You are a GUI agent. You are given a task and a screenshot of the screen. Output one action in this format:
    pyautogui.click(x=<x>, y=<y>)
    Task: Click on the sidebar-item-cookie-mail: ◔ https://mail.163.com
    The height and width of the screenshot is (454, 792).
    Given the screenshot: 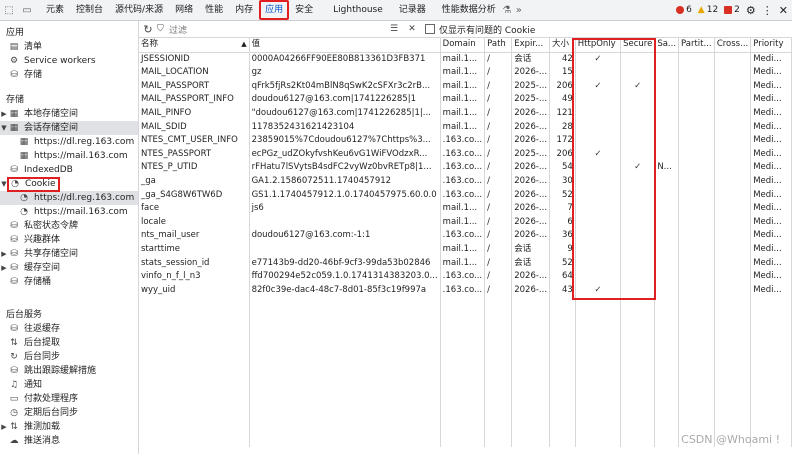 What is the action you would take?
    pyautogui.click(x=69, y=212)
    